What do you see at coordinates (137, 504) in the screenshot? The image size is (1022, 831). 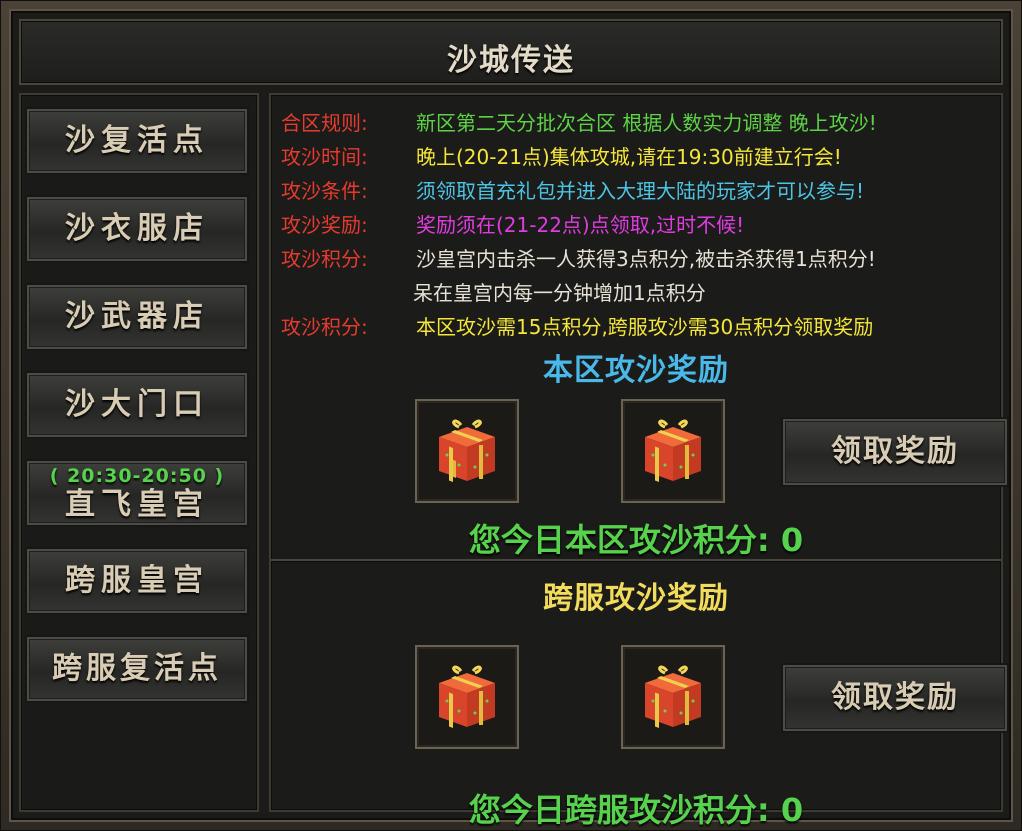 I see `fly-to-palace-label: 直飞皇宫` at bounding box center [137, 504].